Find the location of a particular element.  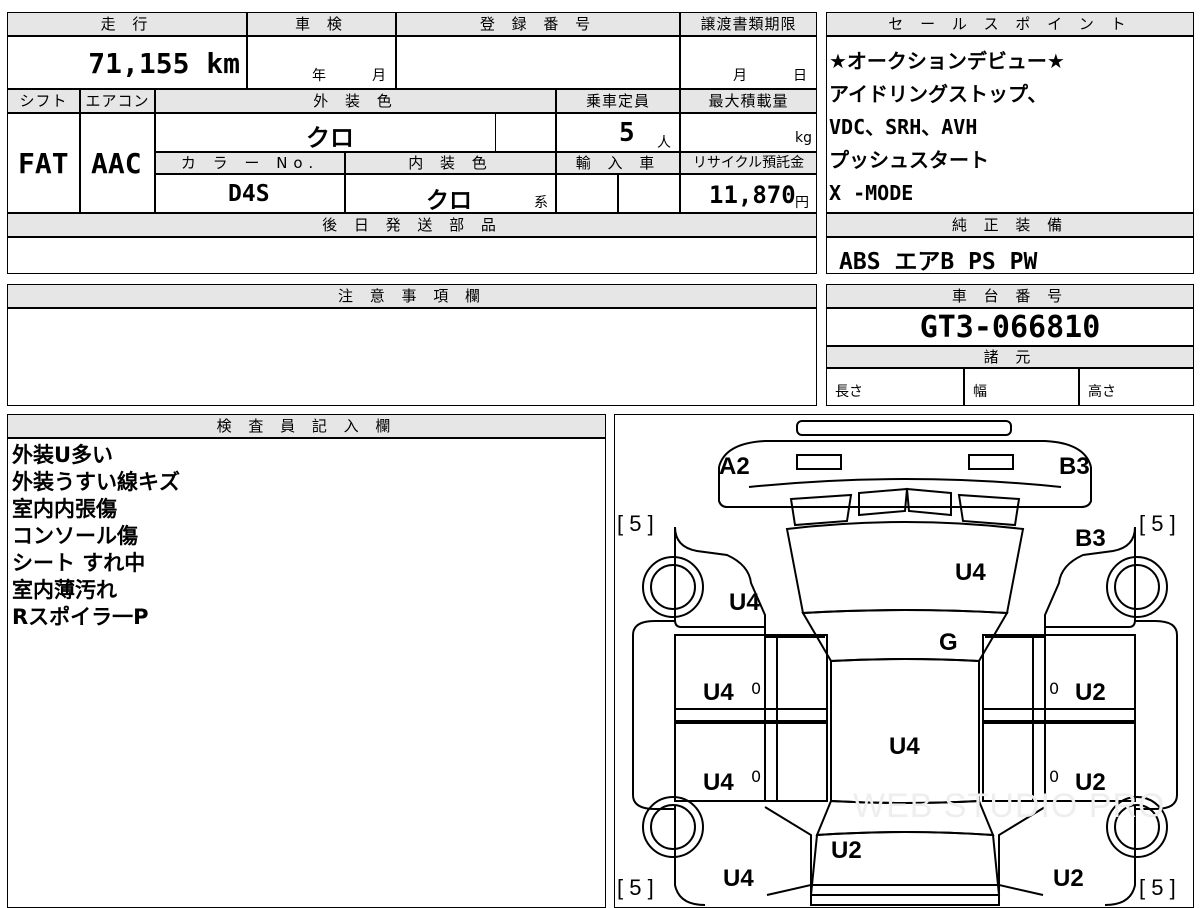

damage-left-front-door: U4 is located at coordinates (718, 692).